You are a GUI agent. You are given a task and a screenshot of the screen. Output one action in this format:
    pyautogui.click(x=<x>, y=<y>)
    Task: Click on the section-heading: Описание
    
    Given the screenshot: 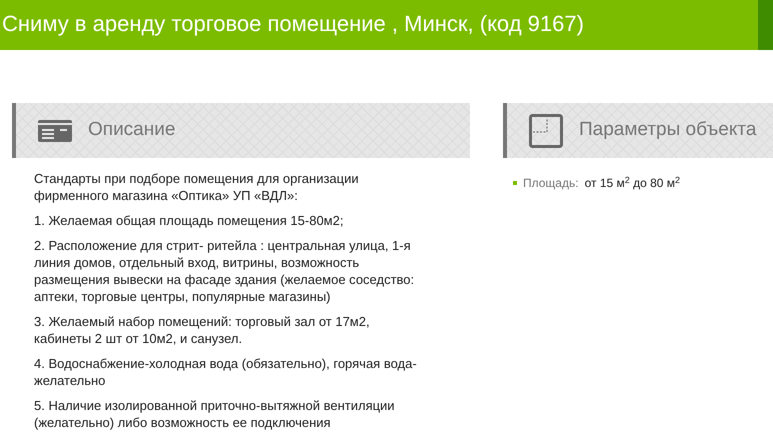 What is the action you would take?
    pyautogui.click(x=132, y=130)
    